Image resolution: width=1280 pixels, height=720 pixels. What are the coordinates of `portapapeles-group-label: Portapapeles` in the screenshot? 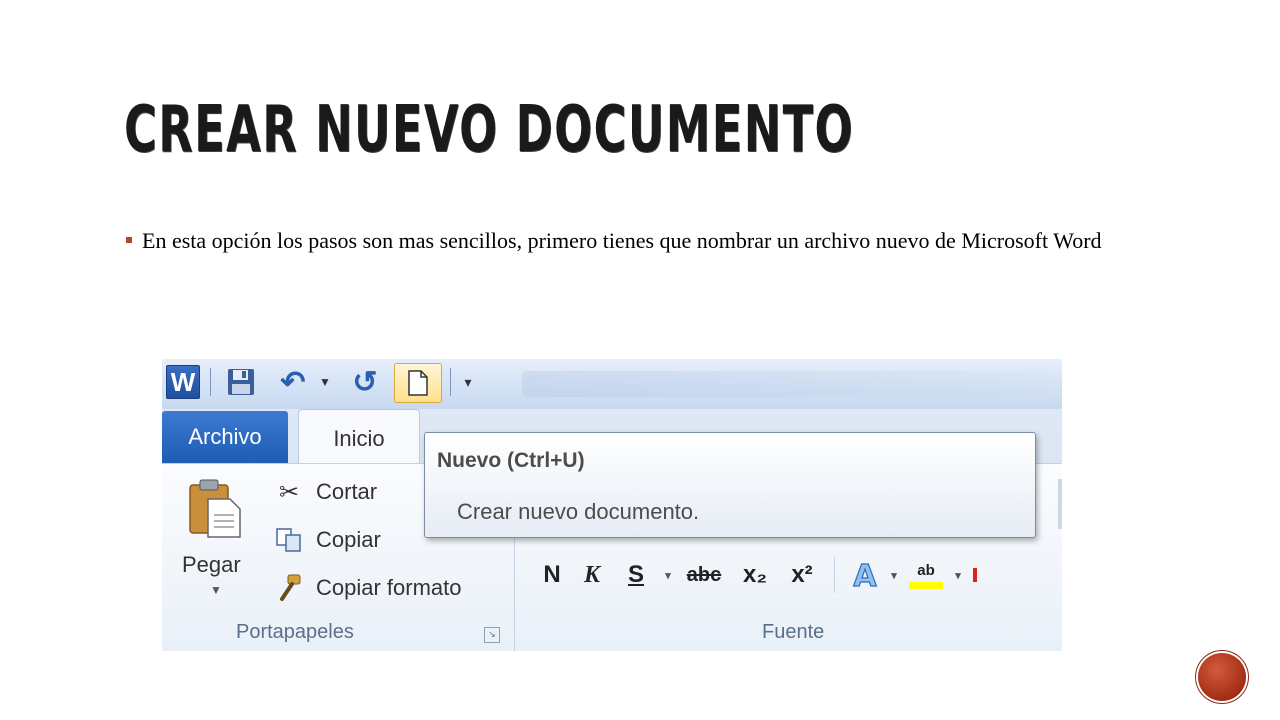 It's located at (295, 632).